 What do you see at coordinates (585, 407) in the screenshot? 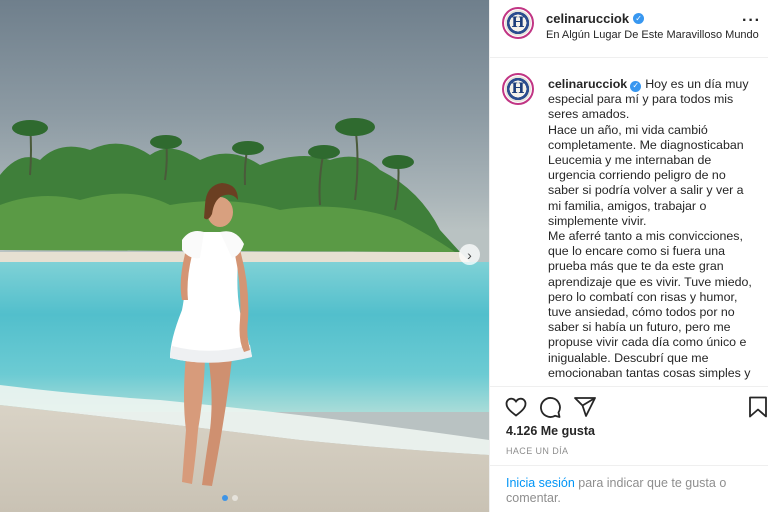
I see `share-icon` at bounding box center [585, 407].